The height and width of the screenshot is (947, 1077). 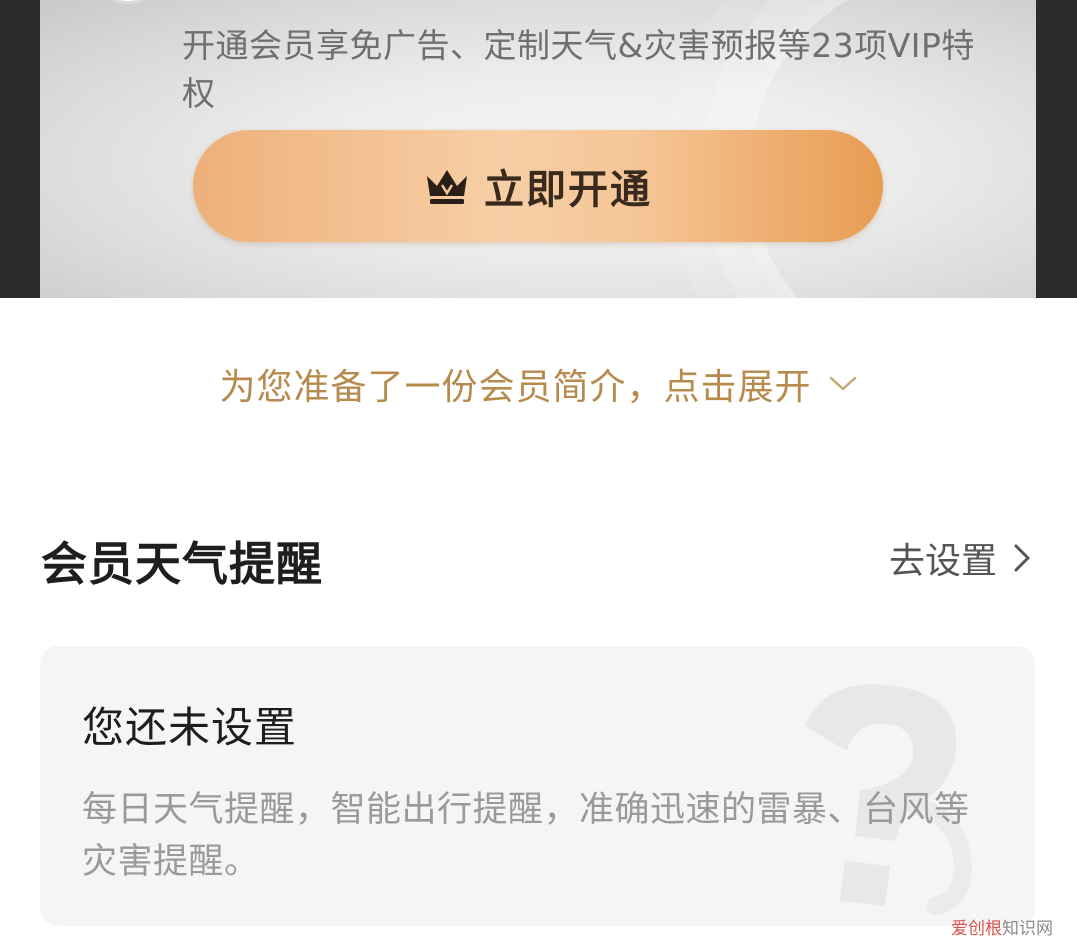 I want to click on watermark-brand: 爱创根, so click(x=976, y=929).